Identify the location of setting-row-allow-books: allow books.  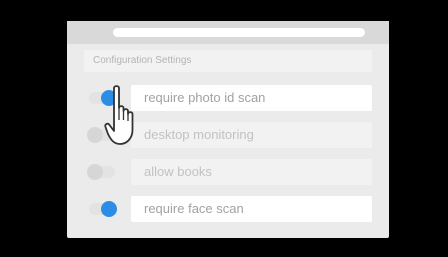
(228, 172).